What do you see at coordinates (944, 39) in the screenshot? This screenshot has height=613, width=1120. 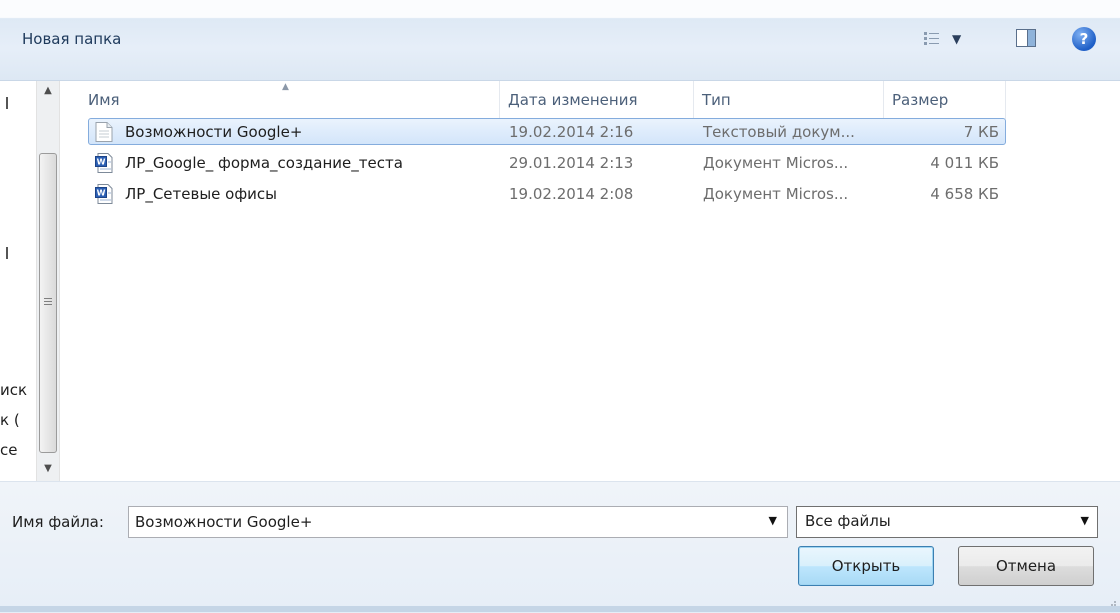 I see `change-view-button: ▼` at bounding box center [944, 39].